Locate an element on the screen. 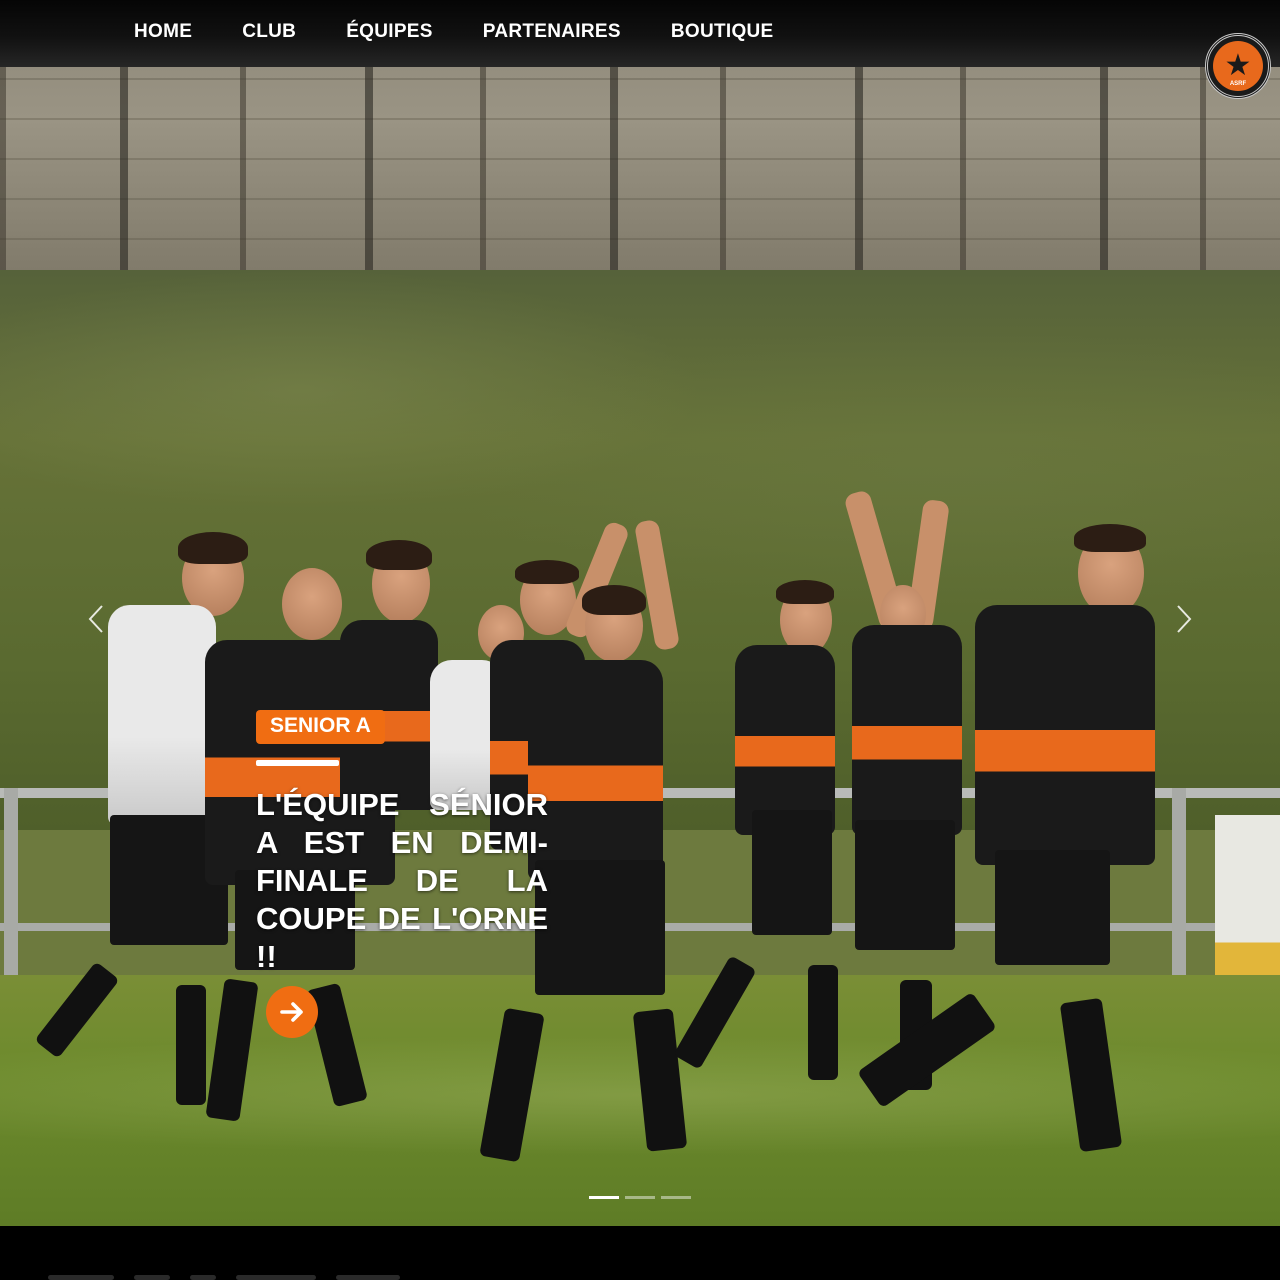 The image size is (1280, 1280). caption-divider is located at coordinates (297, 763).